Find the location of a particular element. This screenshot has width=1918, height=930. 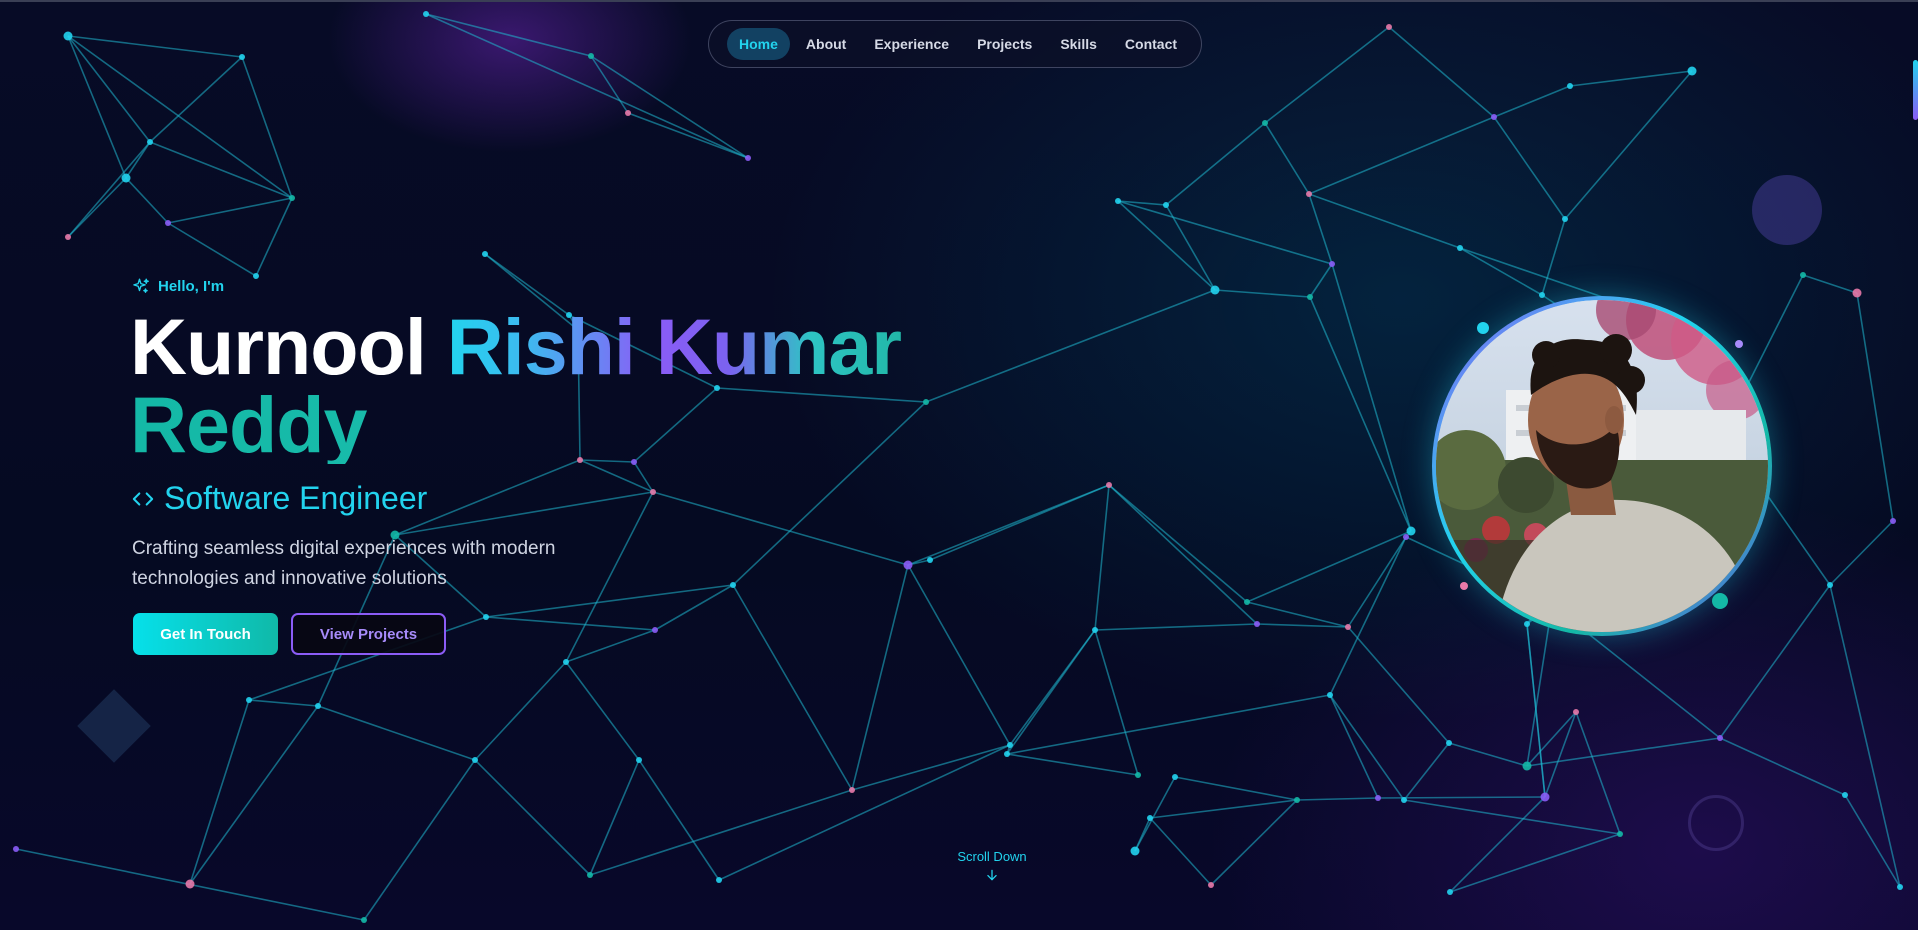

nav-item-contact: Contact is located at coordinates (1151, 44).